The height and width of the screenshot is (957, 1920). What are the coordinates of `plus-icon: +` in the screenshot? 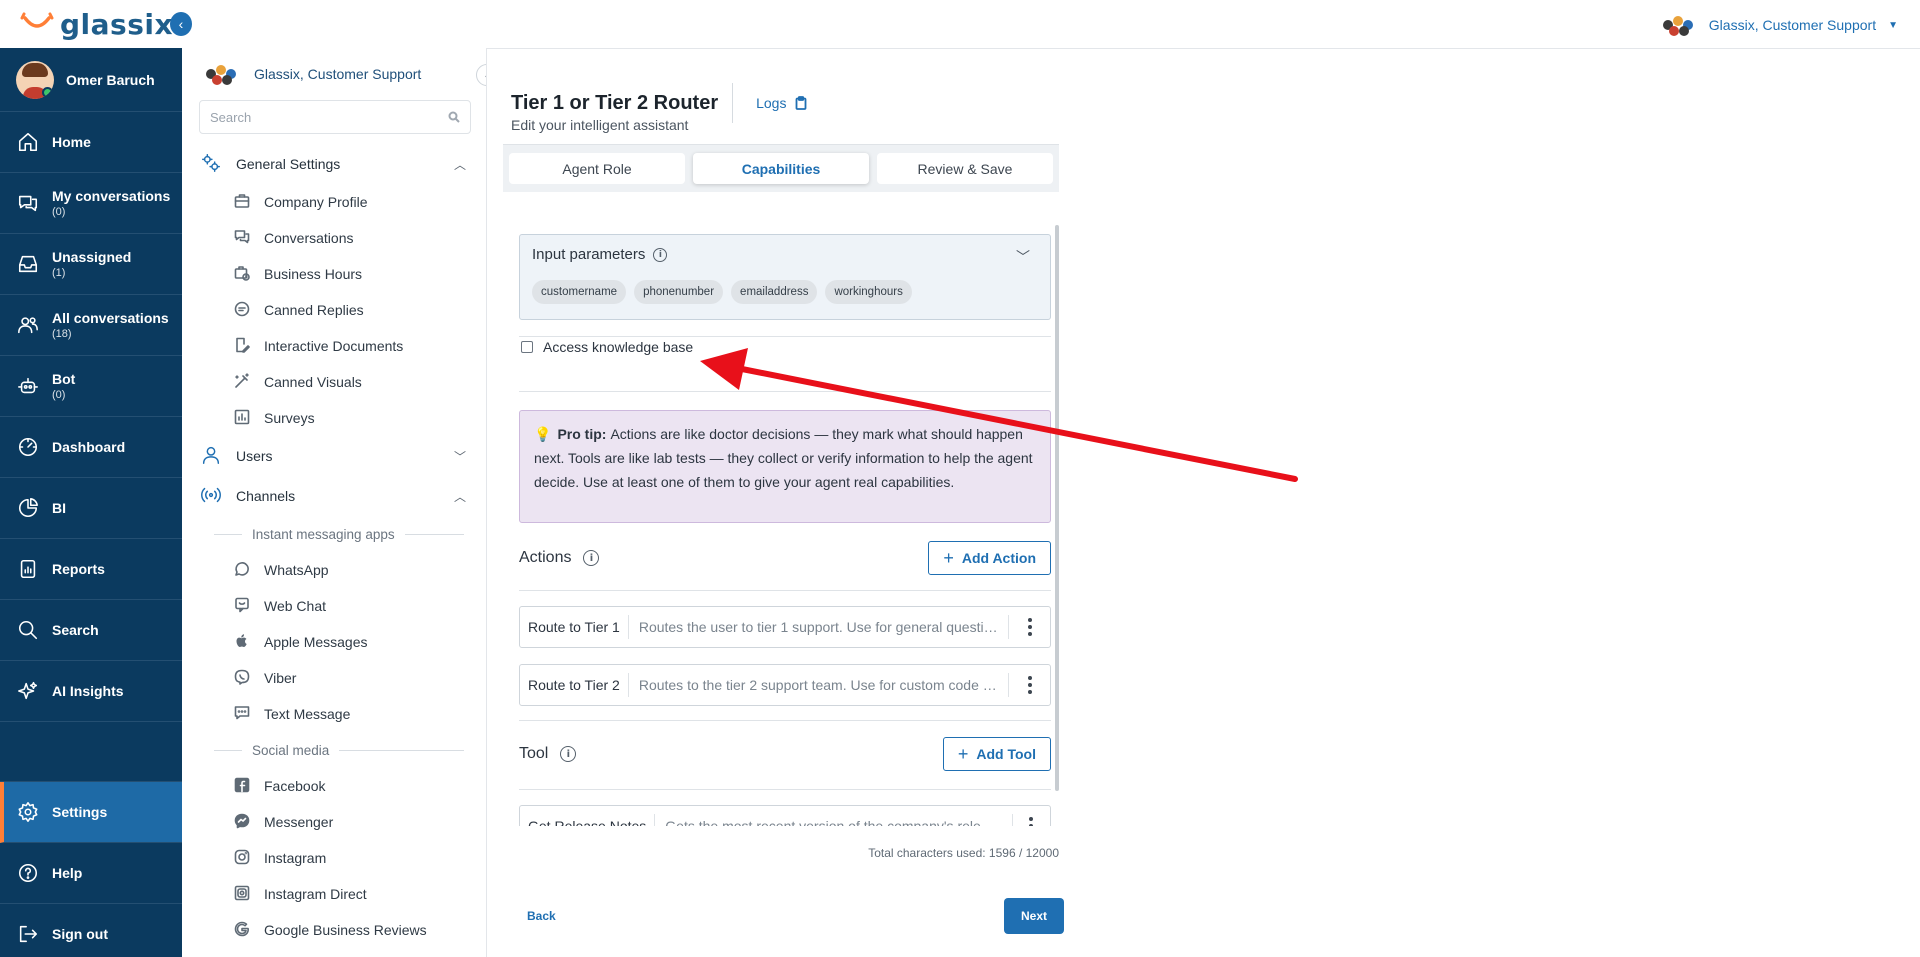 It's located at (948, 558).